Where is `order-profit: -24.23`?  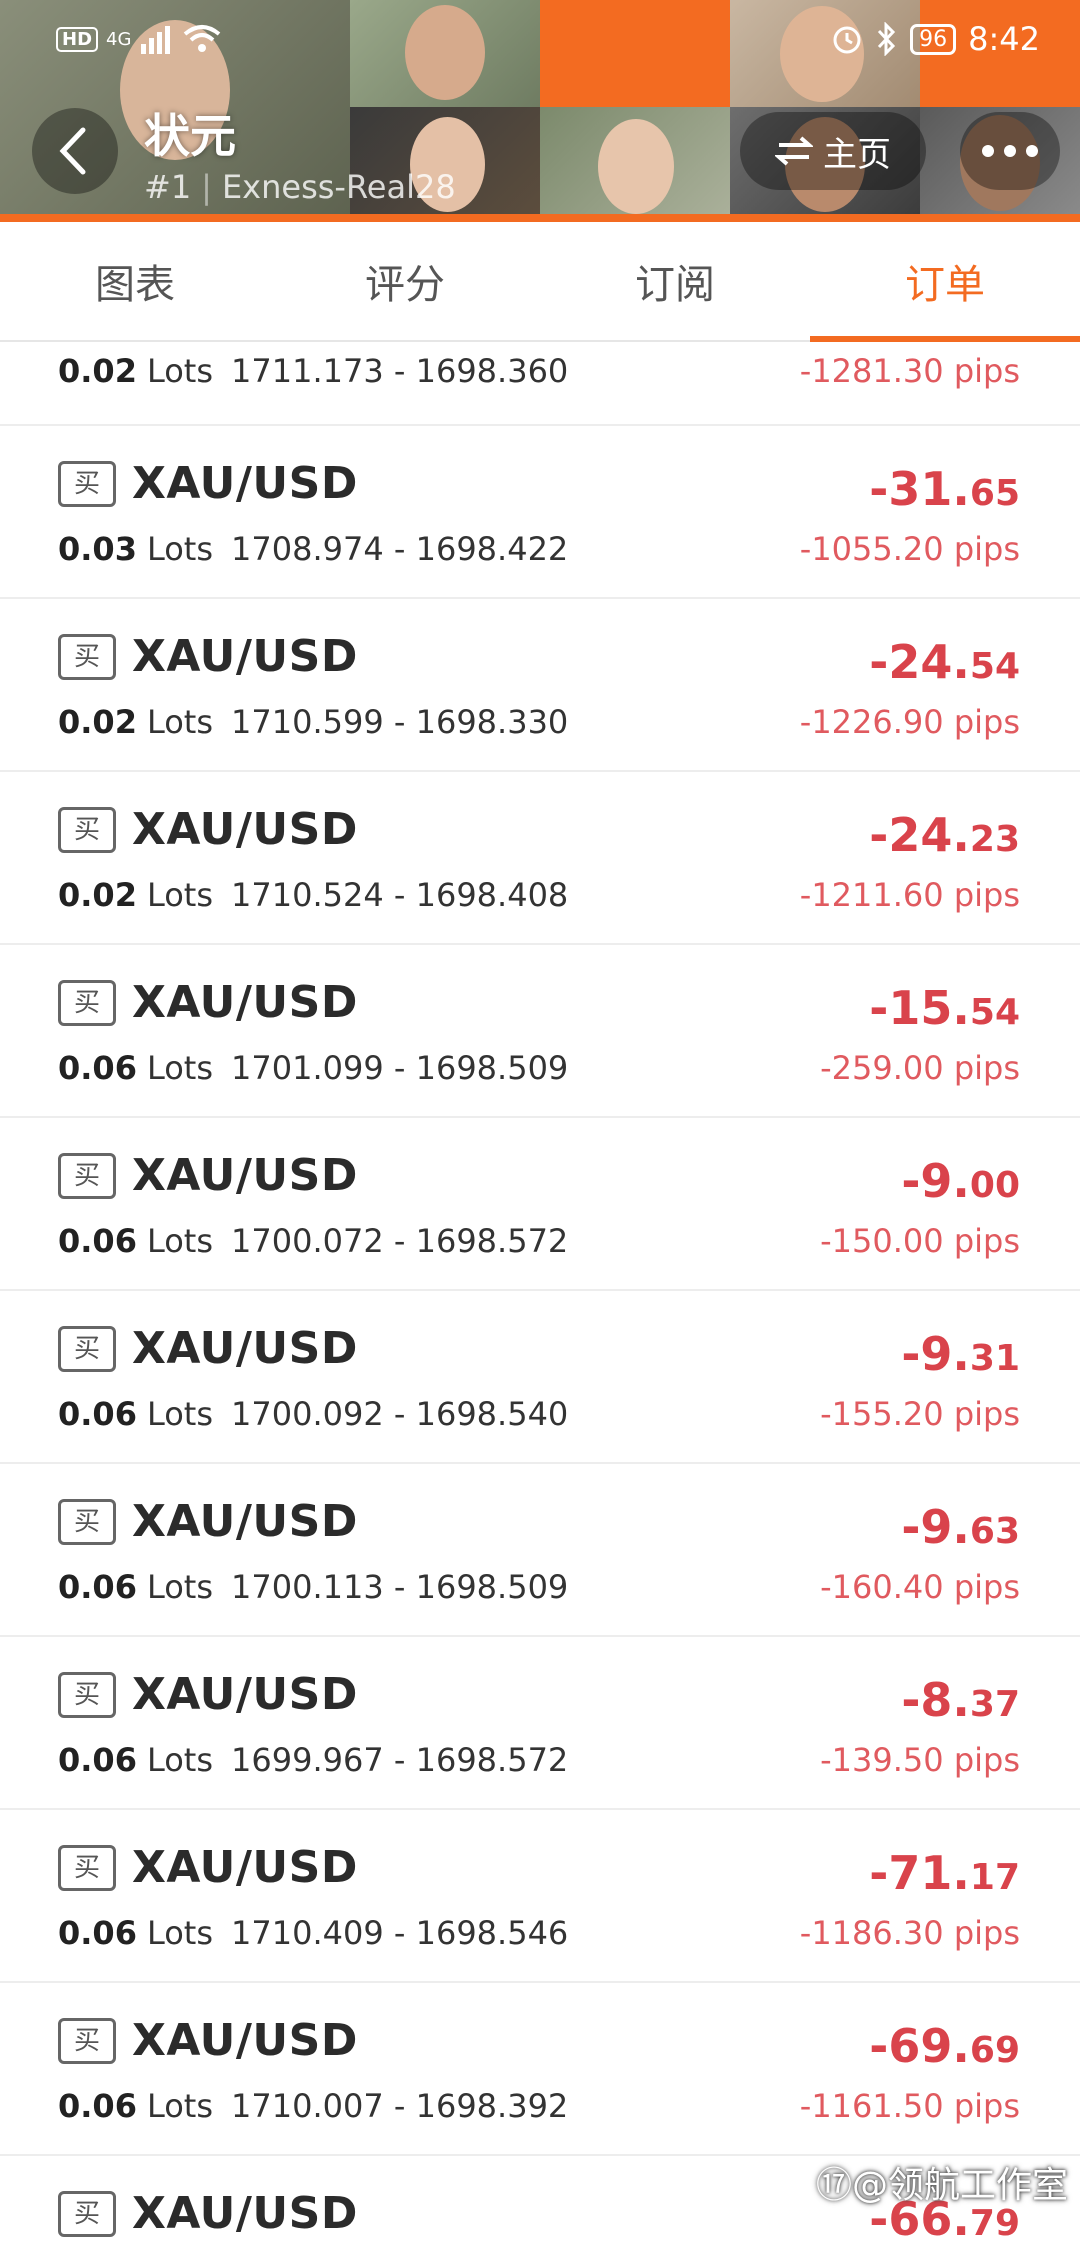 order-profit: -24.23 is located at coordinates (944, 835).